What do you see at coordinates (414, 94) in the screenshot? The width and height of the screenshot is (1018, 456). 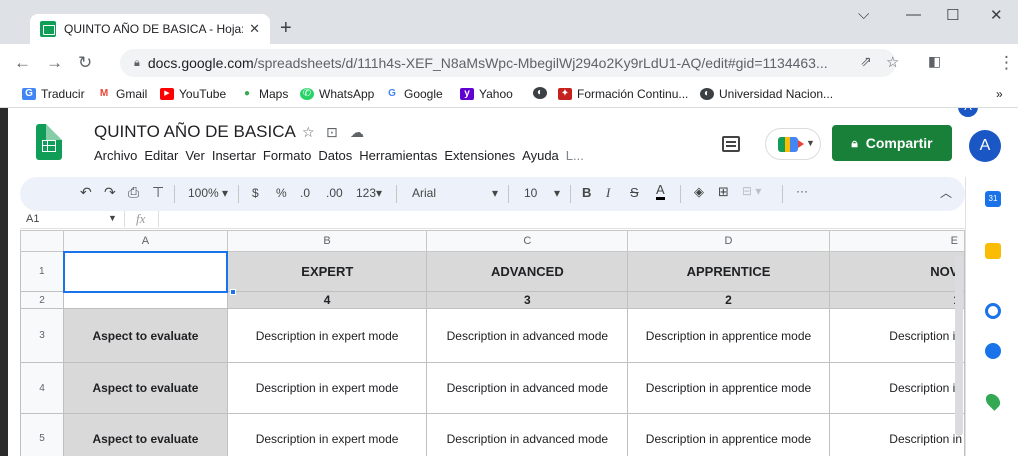 I see `bookmark-item: G Google` at bounding box center [414, 94].